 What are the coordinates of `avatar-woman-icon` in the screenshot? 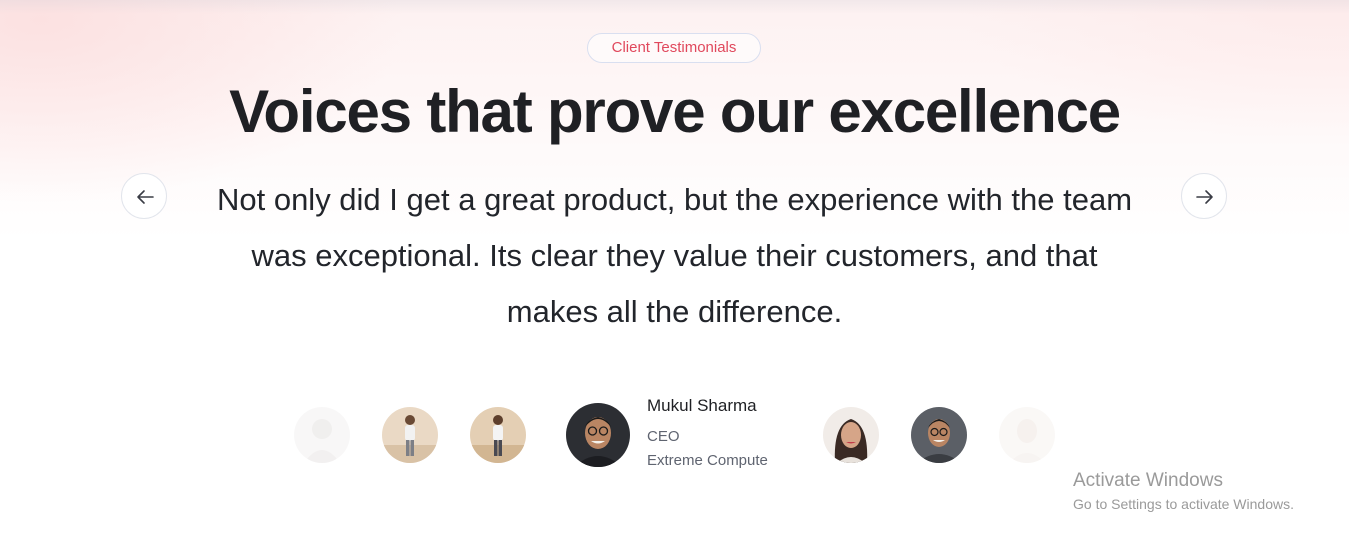 It's located at (851, 435).